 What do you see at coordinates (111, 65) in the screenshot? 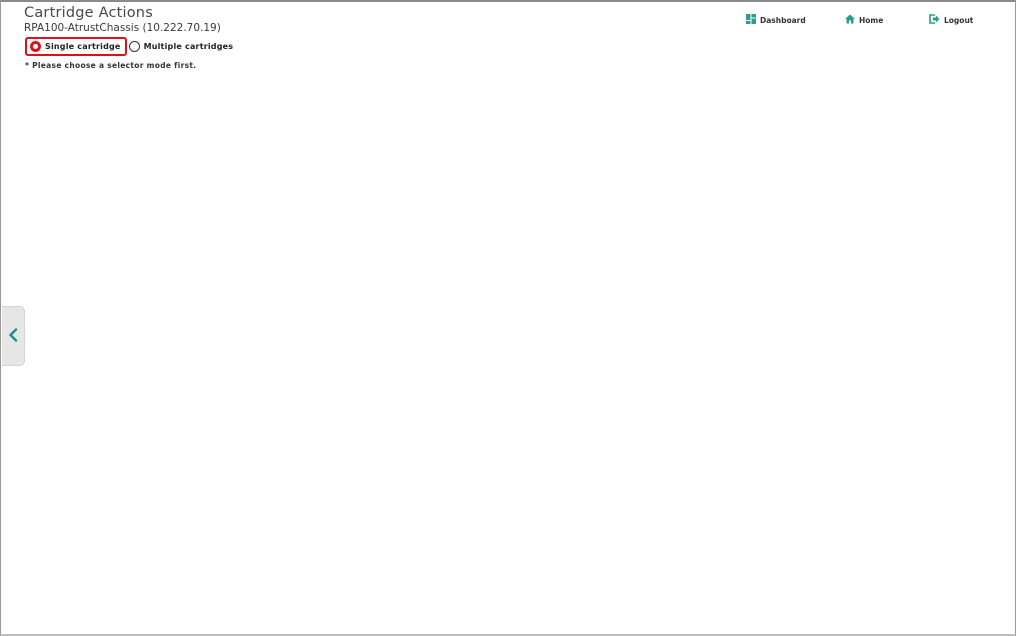
I see `selector-hint: * Please choose a selector mode first.` at bounding box center [111, 65].